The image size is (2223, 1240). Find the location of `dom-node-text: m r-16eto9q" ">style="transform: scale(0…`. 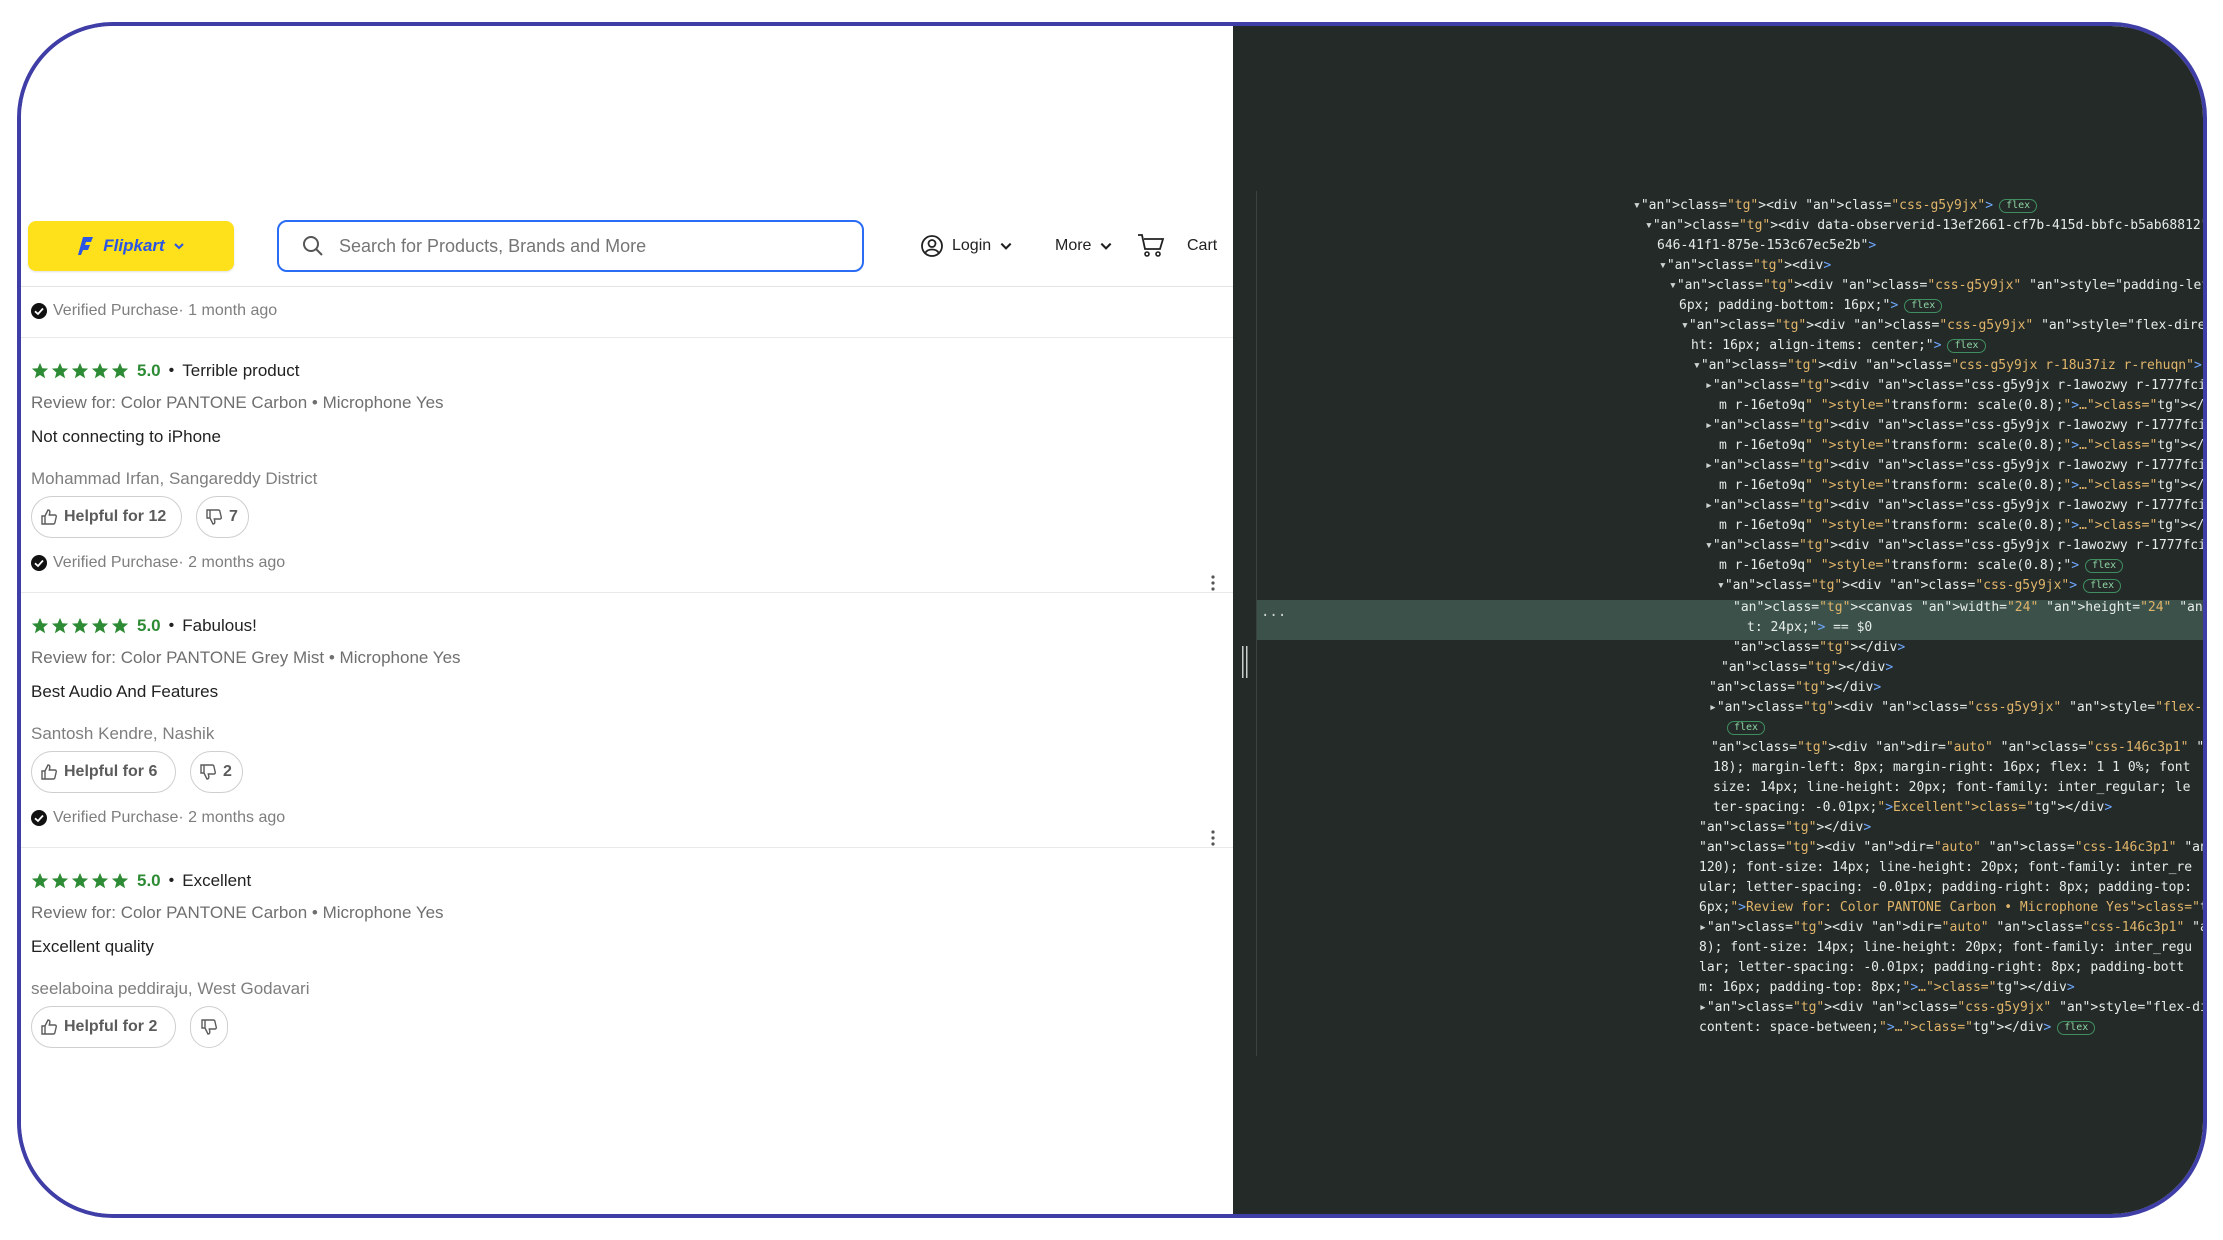

dom-node-text: m r-16eto9q" ">style="transform: scale(0… is located at coordinates (1962, 525).